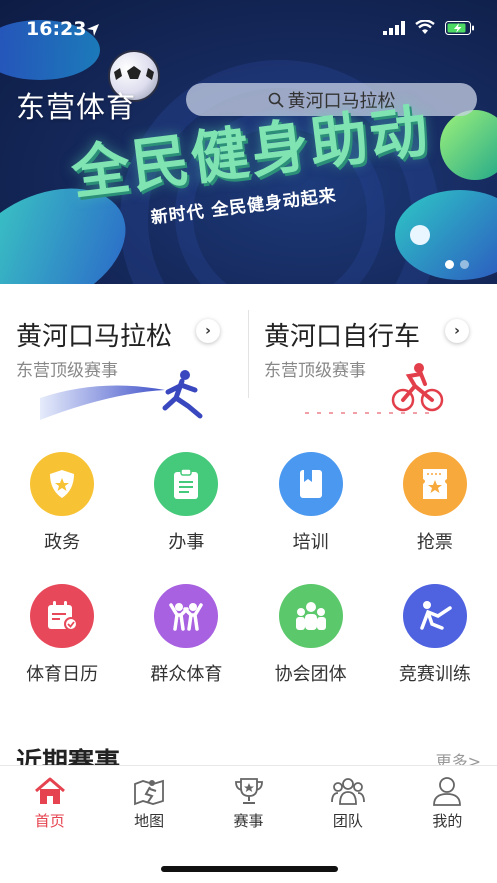  Describe the element at coordinates (248, 30) in the screenshot. I see `status-bar: 16:23` at that location.